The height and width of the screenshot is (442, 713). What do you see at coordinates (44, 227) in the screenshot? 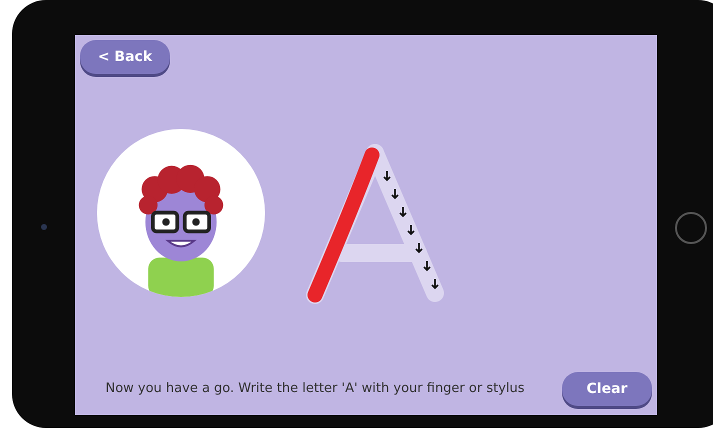
I see `camera-icon` at bounding box center [44, 227].